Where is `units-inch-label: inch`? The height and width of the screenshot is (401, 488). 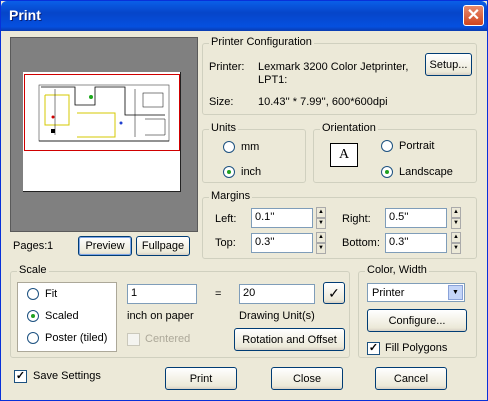 units-inch-label: inch is located at coordinates (251, 172).